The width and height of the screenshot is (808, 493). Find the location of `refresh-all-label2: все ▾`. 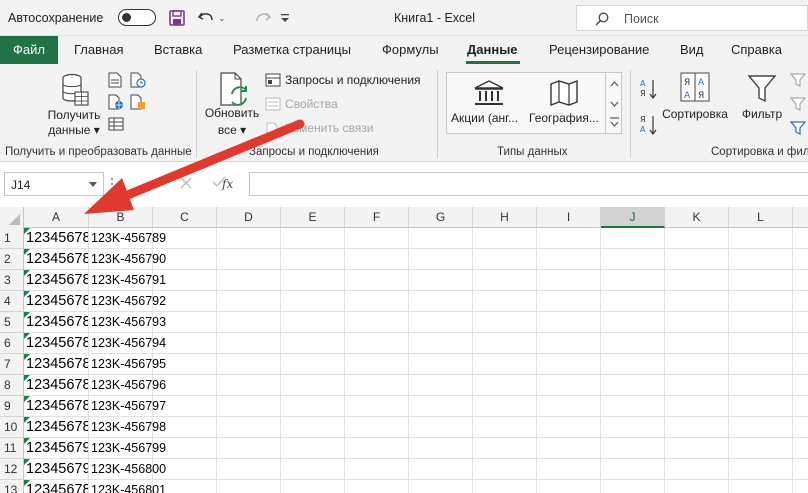

refresh-all-label2: все ▾ is located at coordinates (232, 130).